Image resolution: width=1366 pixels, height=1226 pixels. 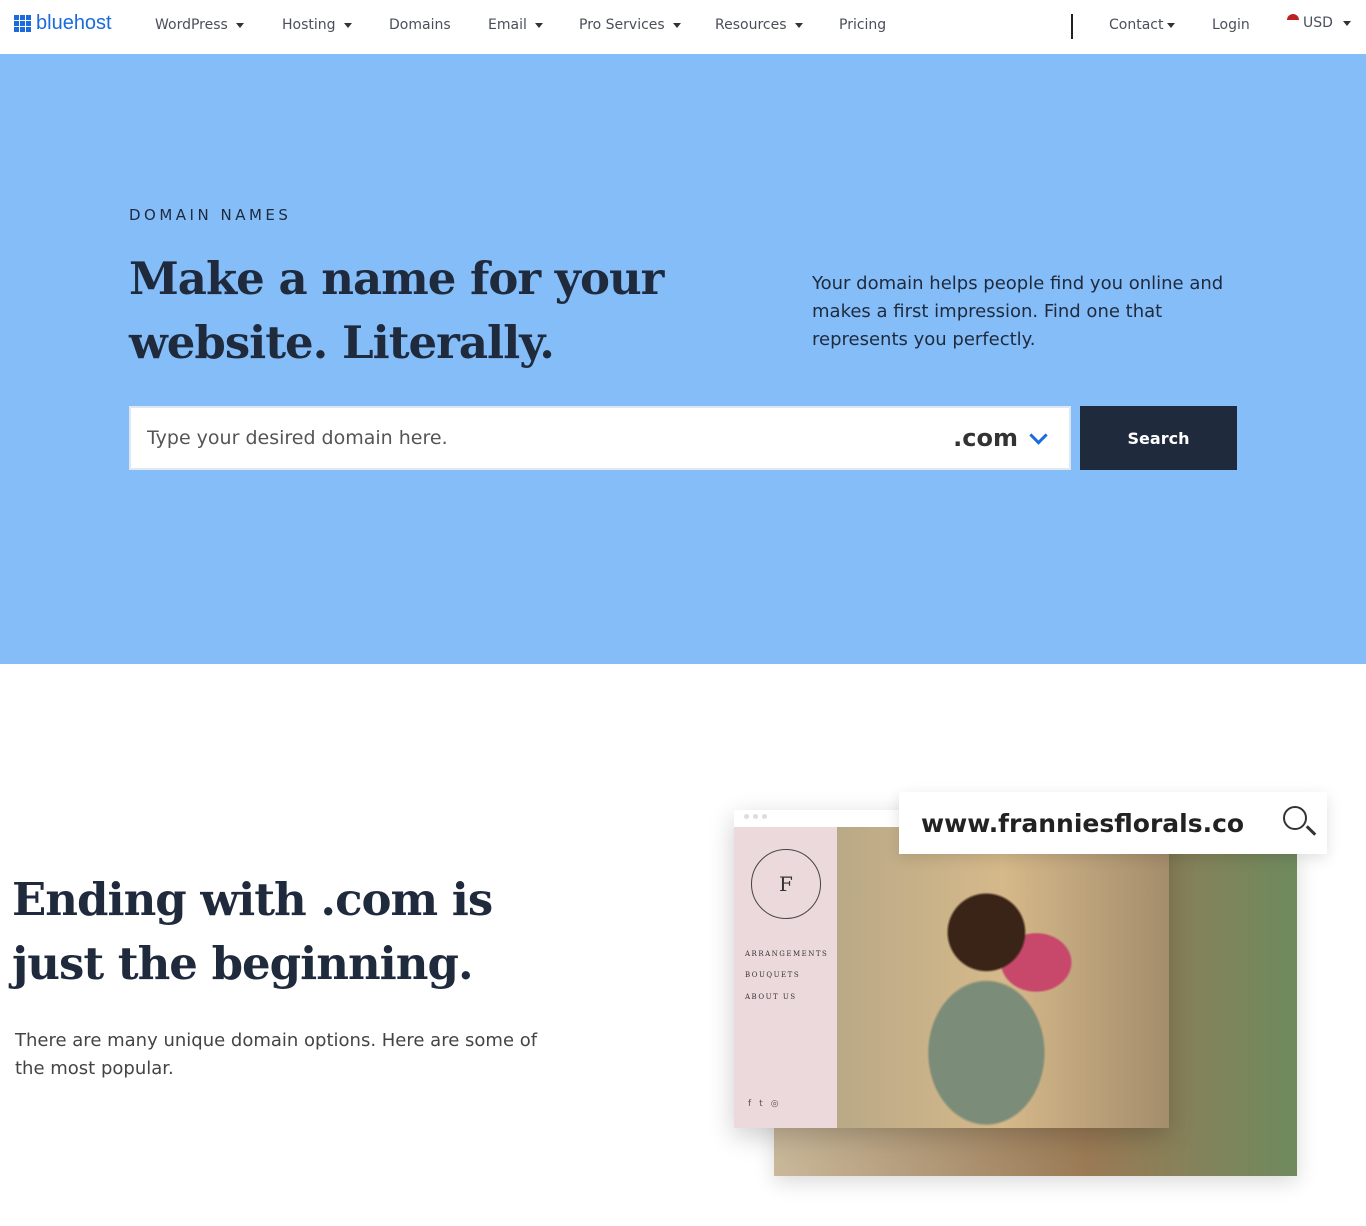 I want to click on nav-pricing: Pricing, so click(x=862, y=25).